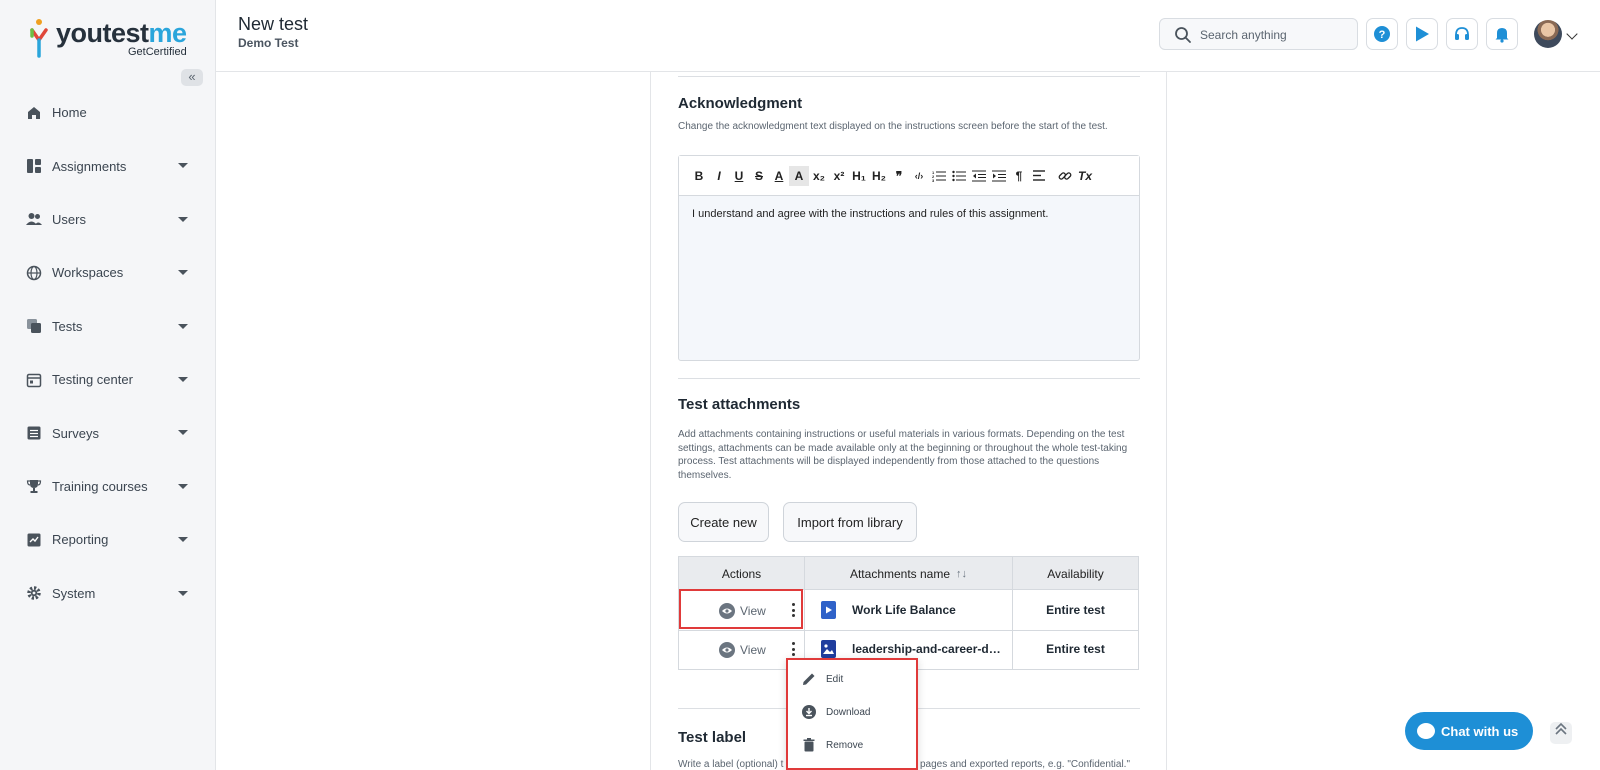 The height and width of the screenshot is (770, 1600). What do you see at coordinates (121, 33) in the screenshot?
I see `logo-text: youtestme` at bounding box center [121, 33].